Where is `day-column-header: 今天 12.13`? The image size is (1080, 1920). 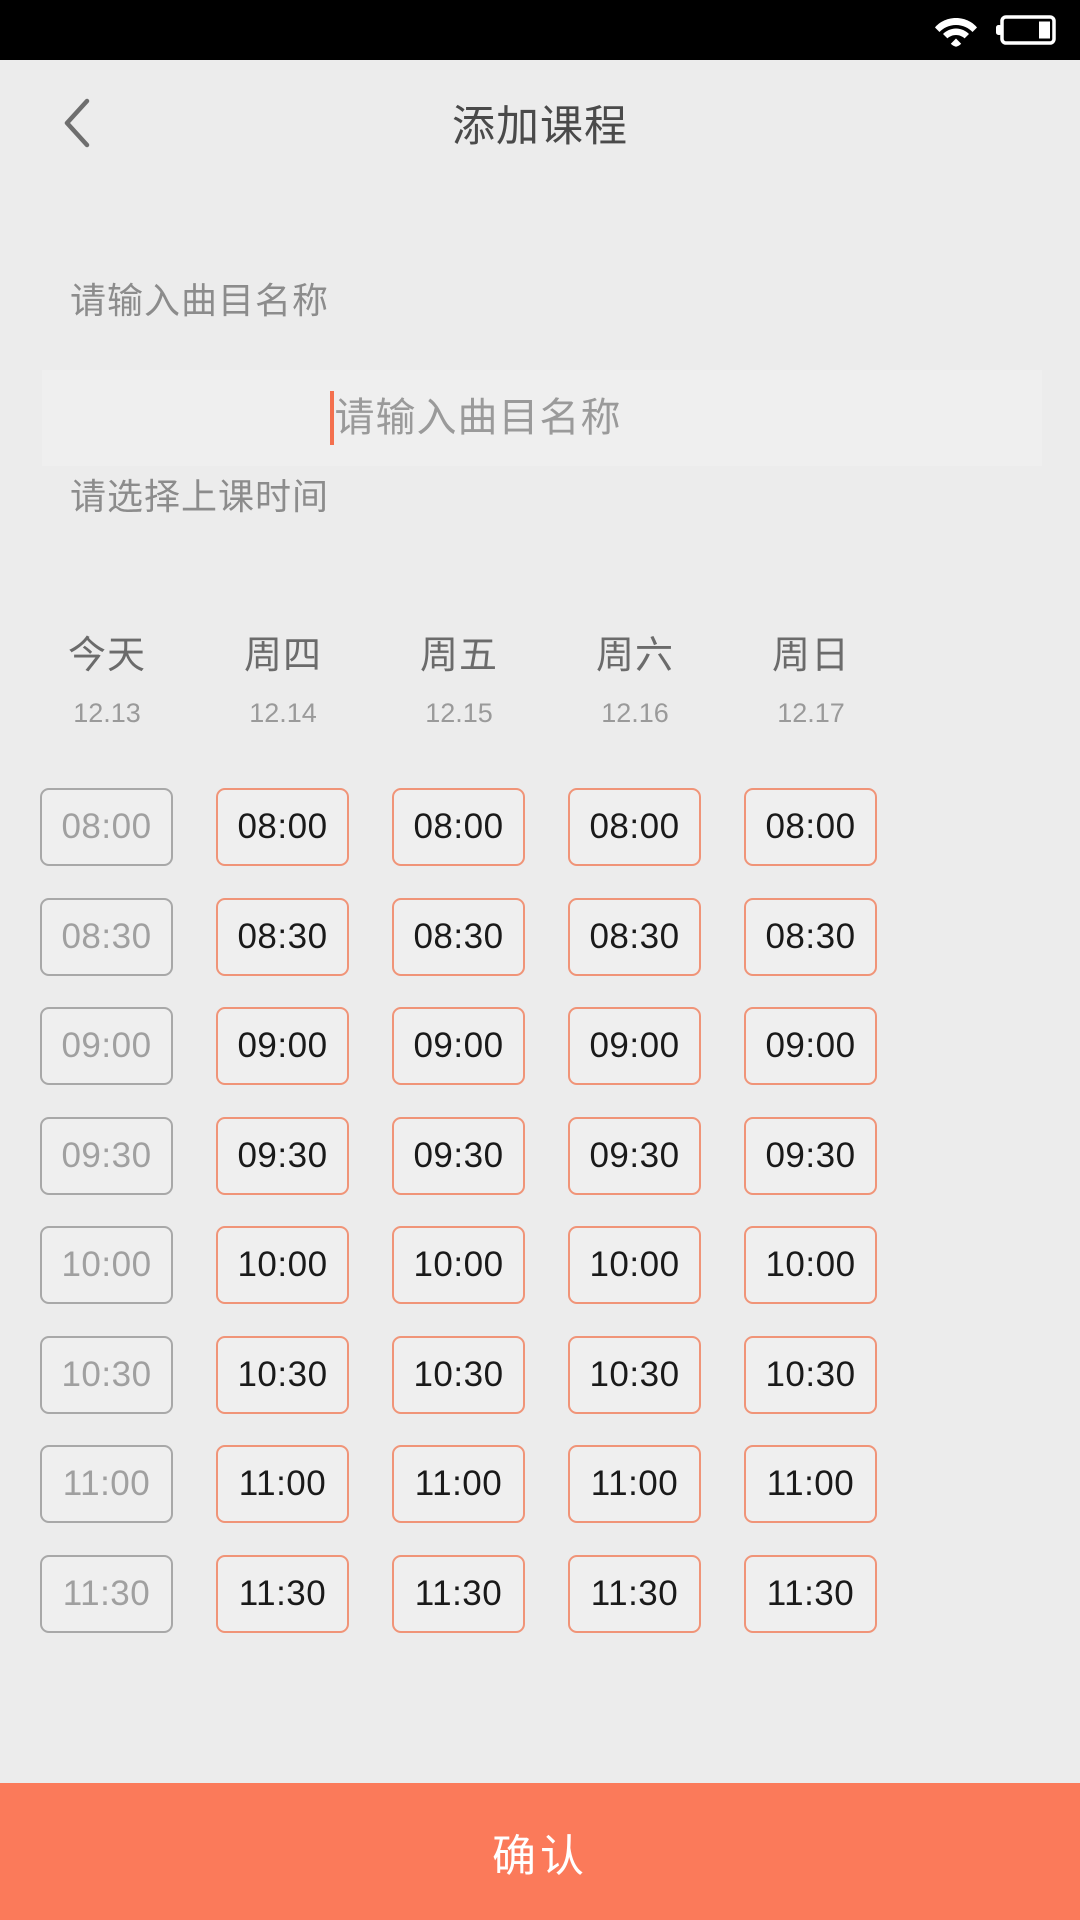
day-column-header: 今天 12.13 is located at coordinates (107, 684).